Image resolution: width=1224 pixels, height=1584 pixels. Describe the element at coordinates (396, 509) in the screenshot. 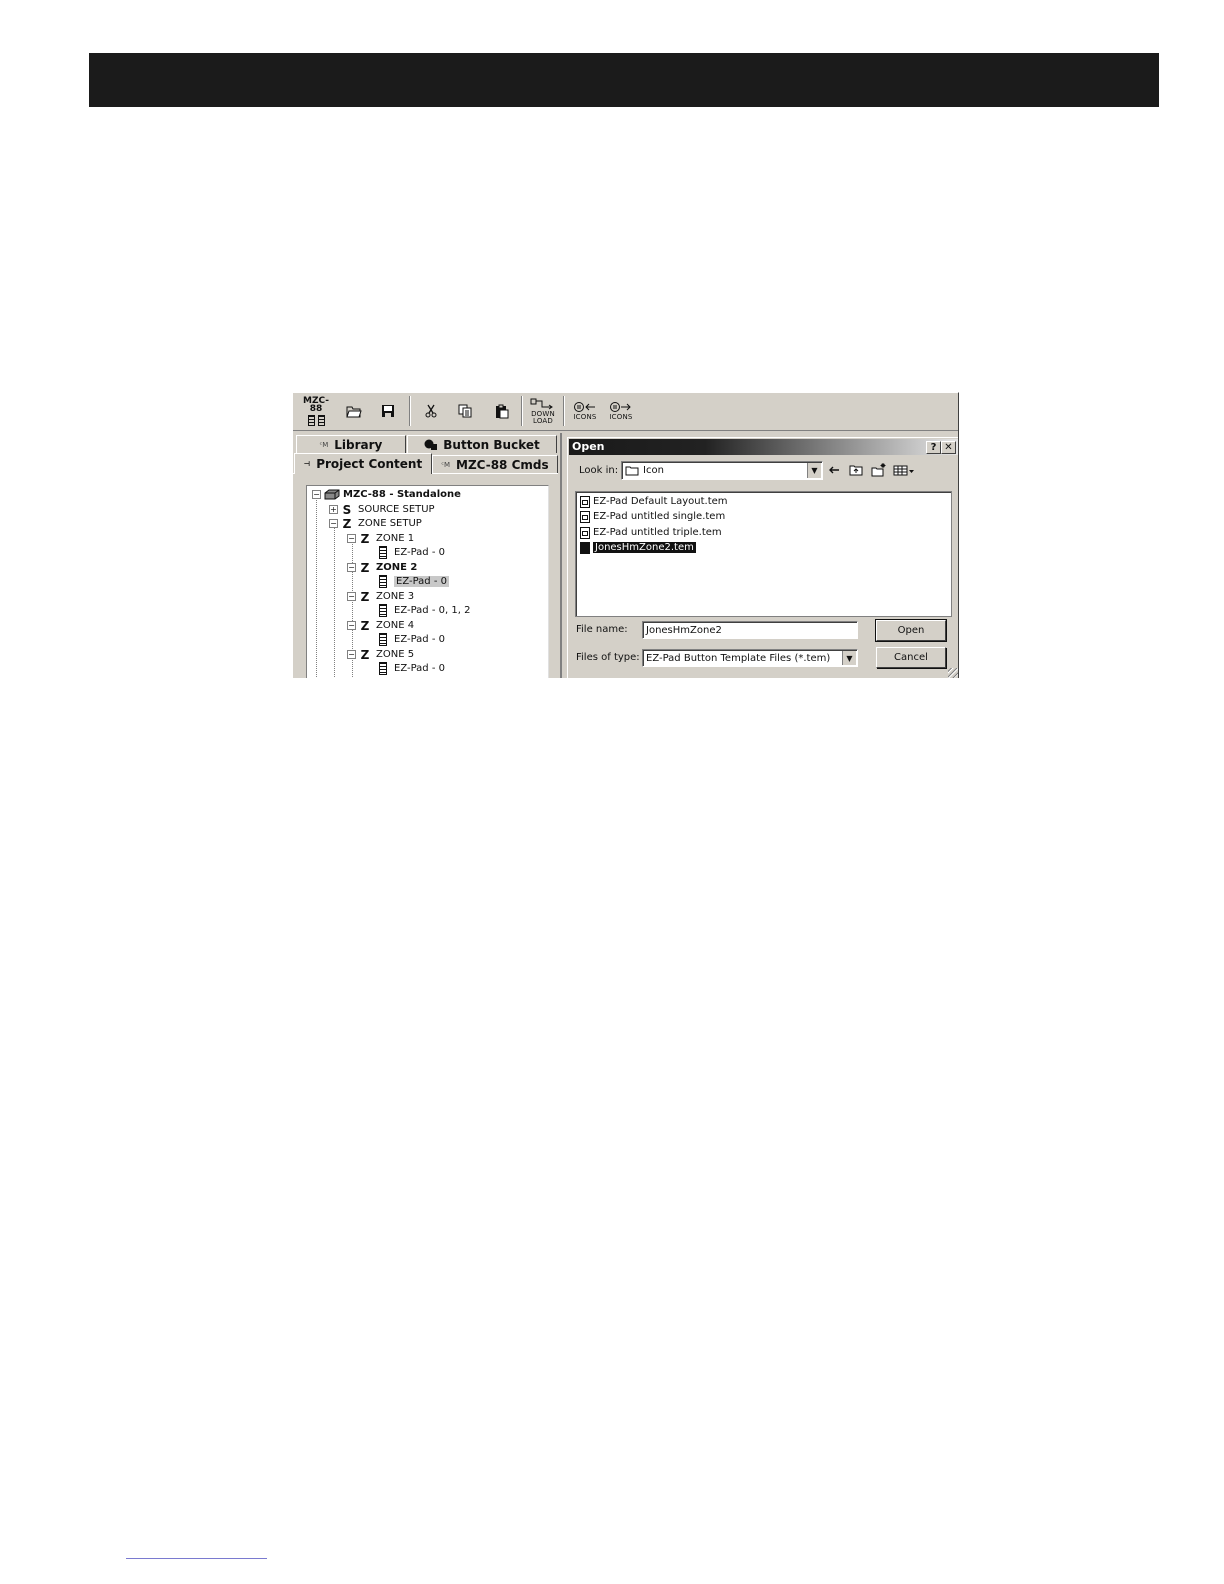

I see `tree-item-source-setup-label: SOURCE SETUP` at that location.